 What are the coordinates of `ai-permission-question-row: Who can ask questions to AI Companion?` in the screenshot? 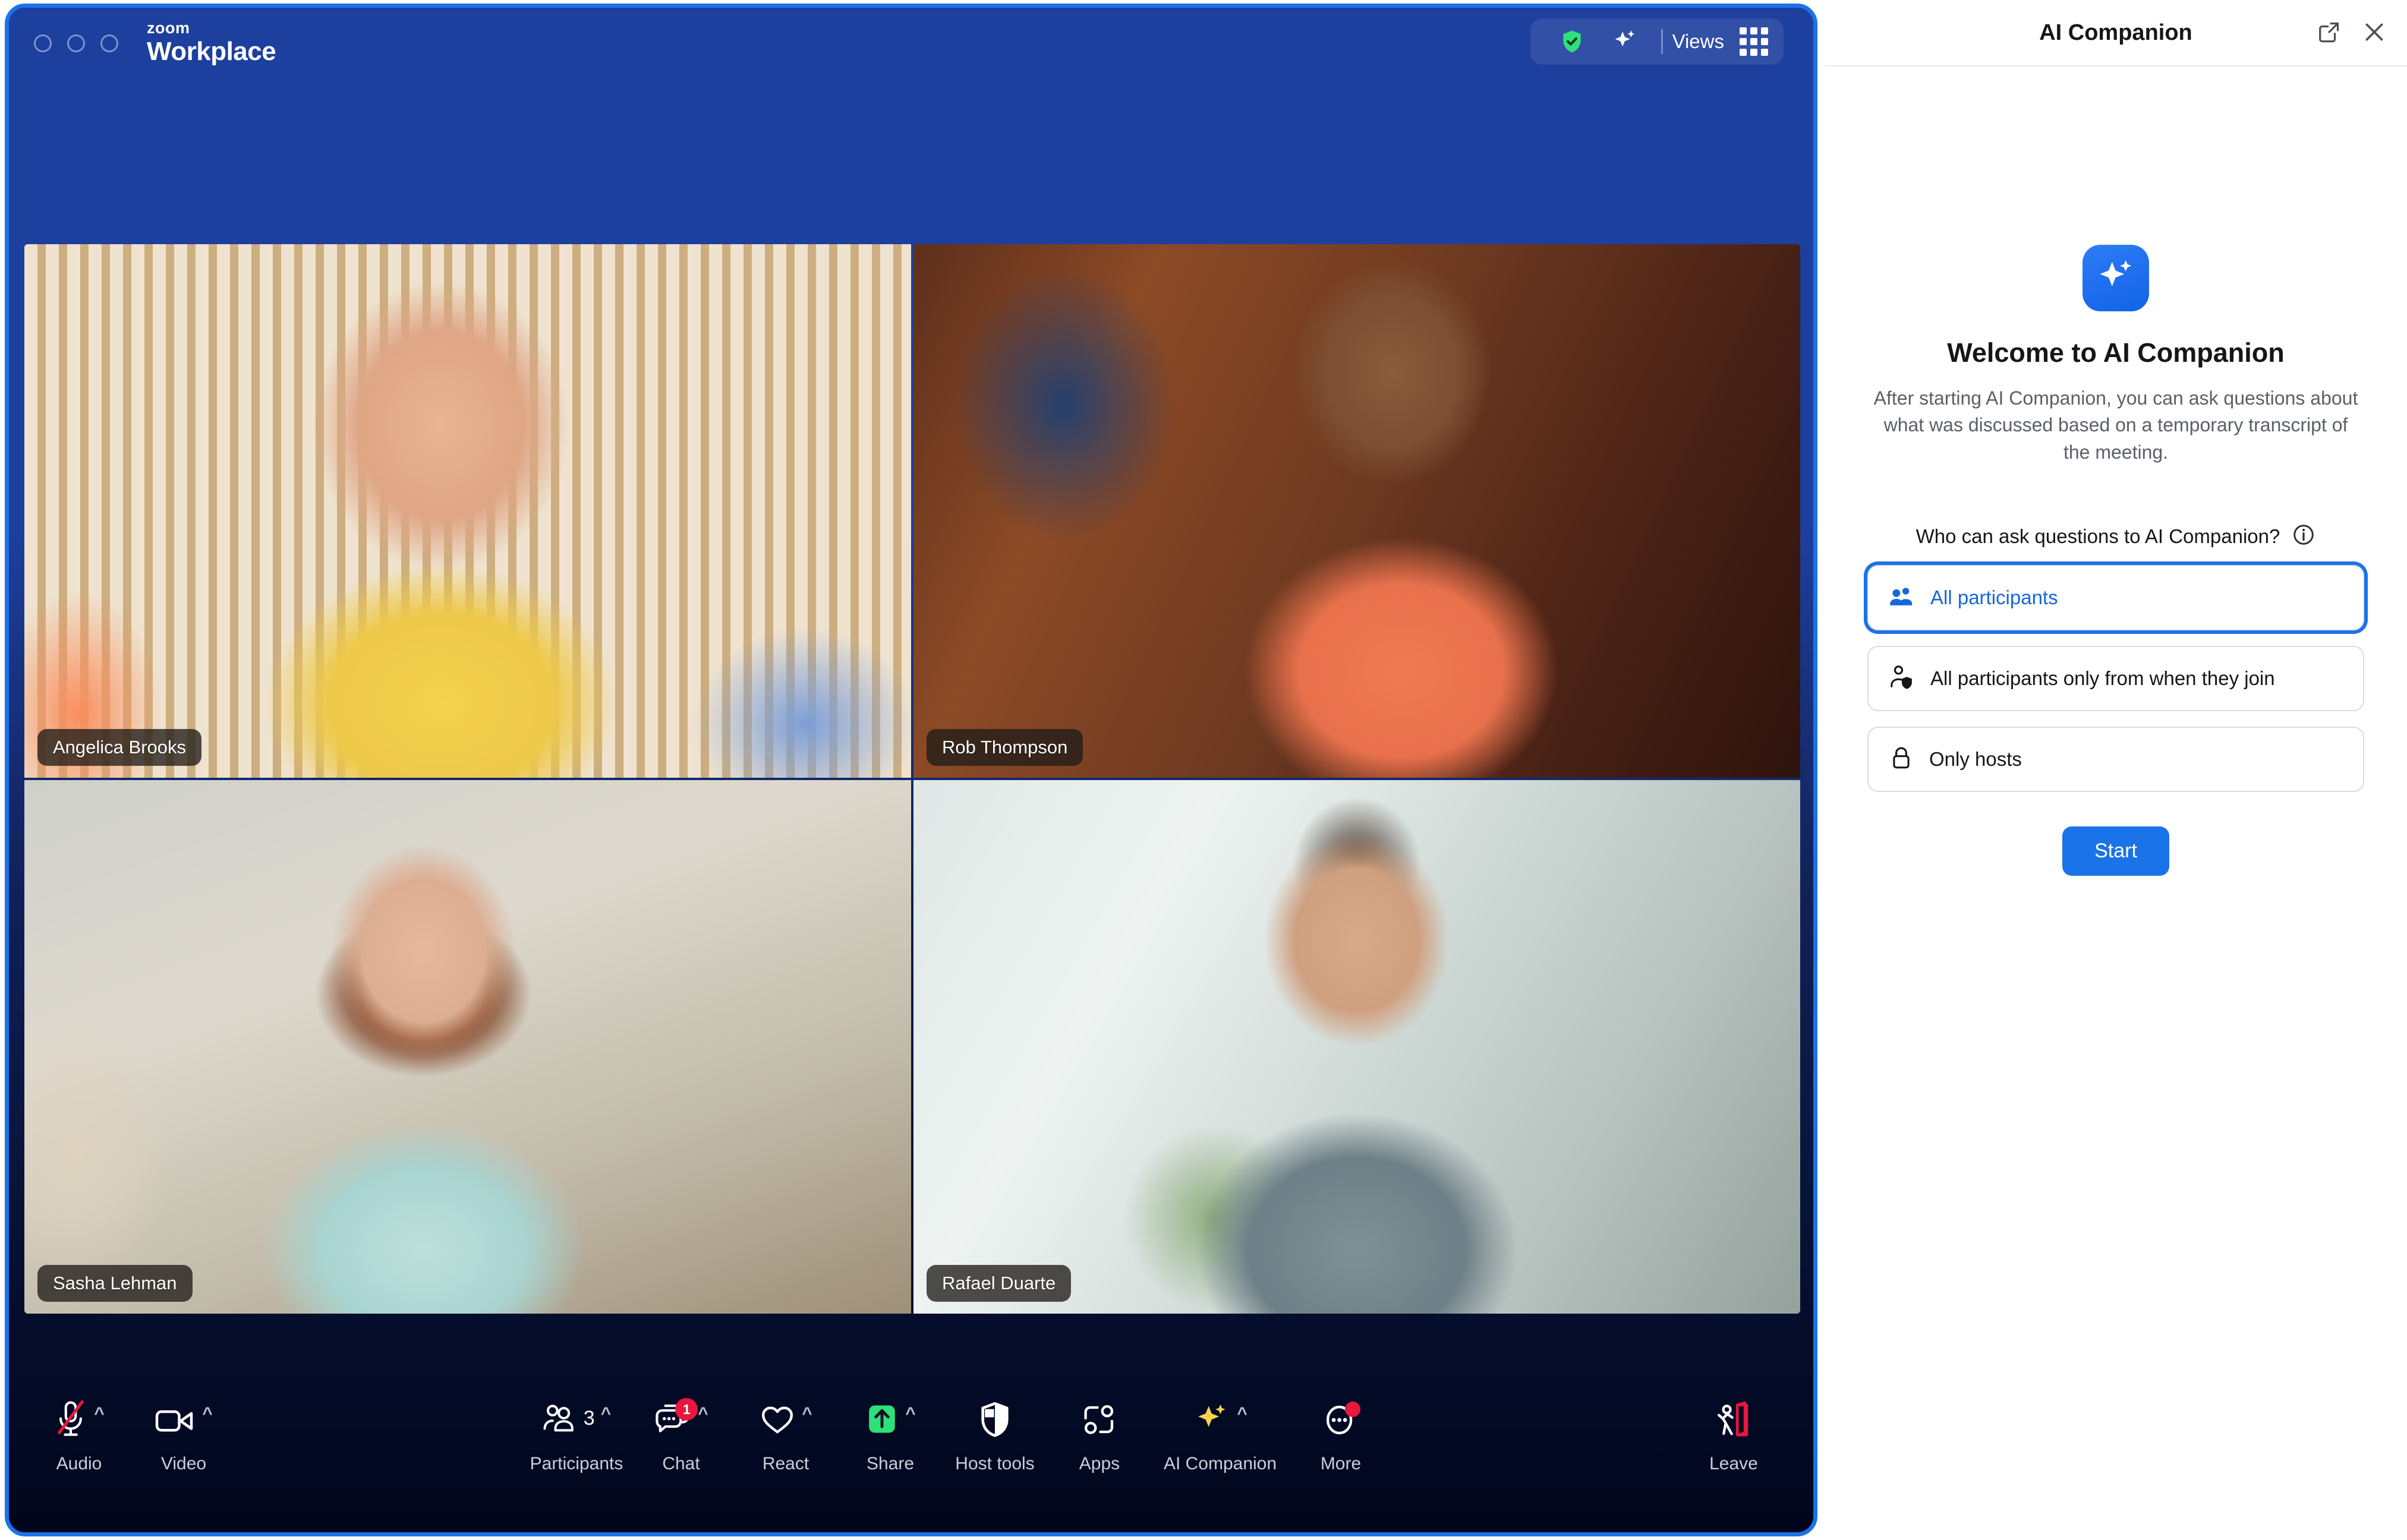 It's located at (2115, 536).